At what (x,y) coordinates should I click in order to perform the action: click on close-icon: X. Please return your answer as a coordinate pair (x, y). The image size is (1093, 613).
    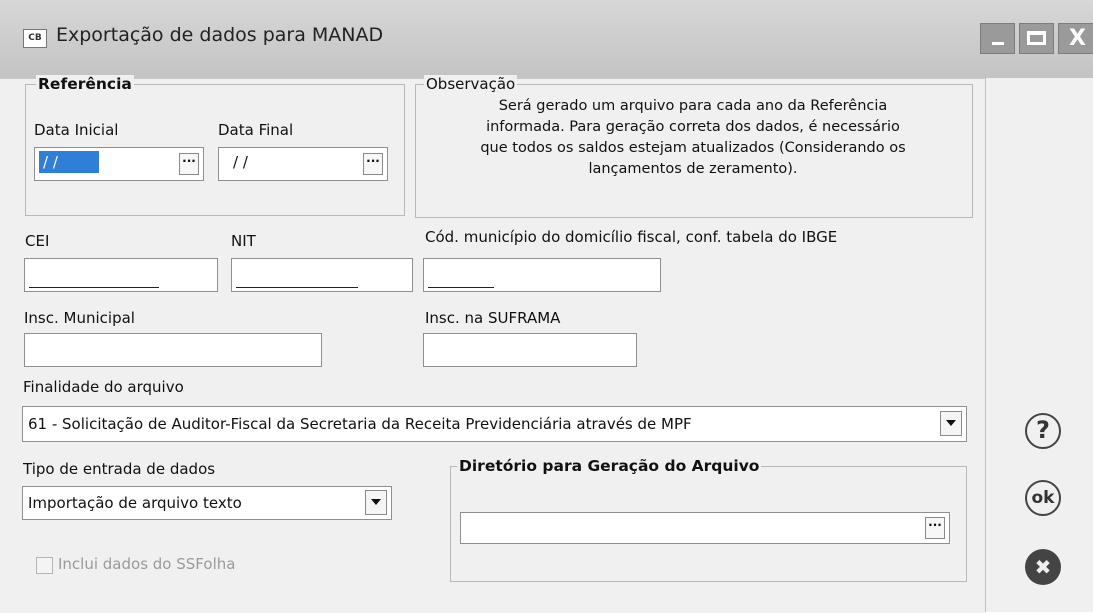
    Looking at the image, I should click on (1077, 38).